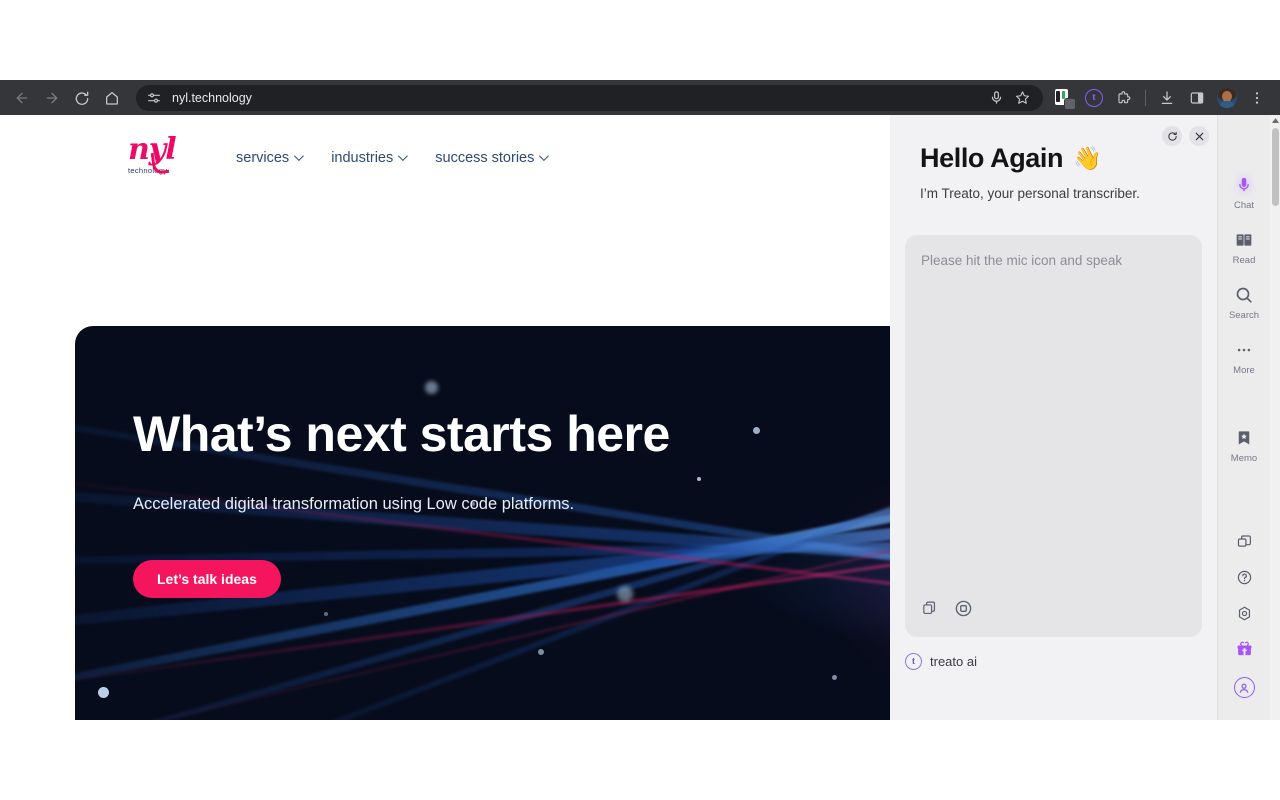  I want to click on sliders-icon, so click(154, 97).